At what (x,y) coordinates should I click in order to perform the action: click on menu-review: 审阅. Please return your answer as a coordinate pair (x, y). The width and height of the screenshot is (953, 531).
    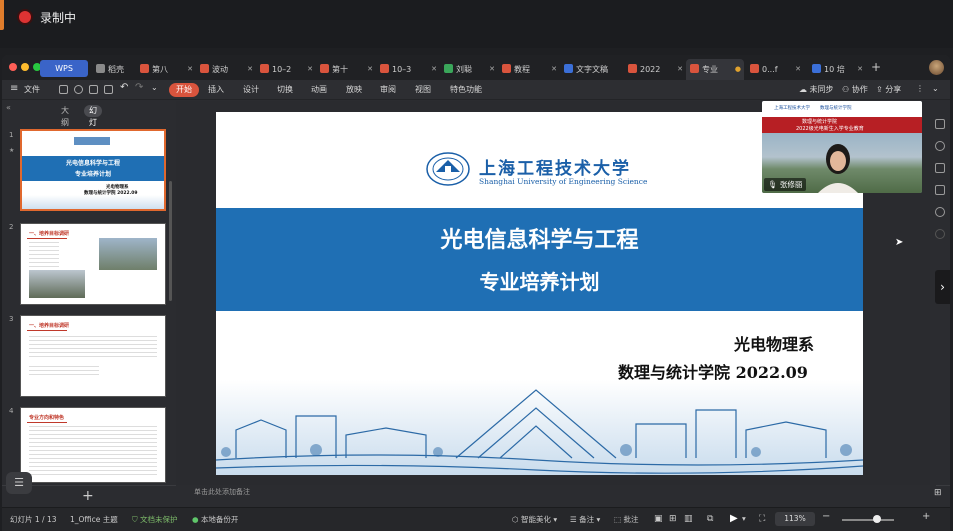
    Looking at the image, I should click on (388, 89).